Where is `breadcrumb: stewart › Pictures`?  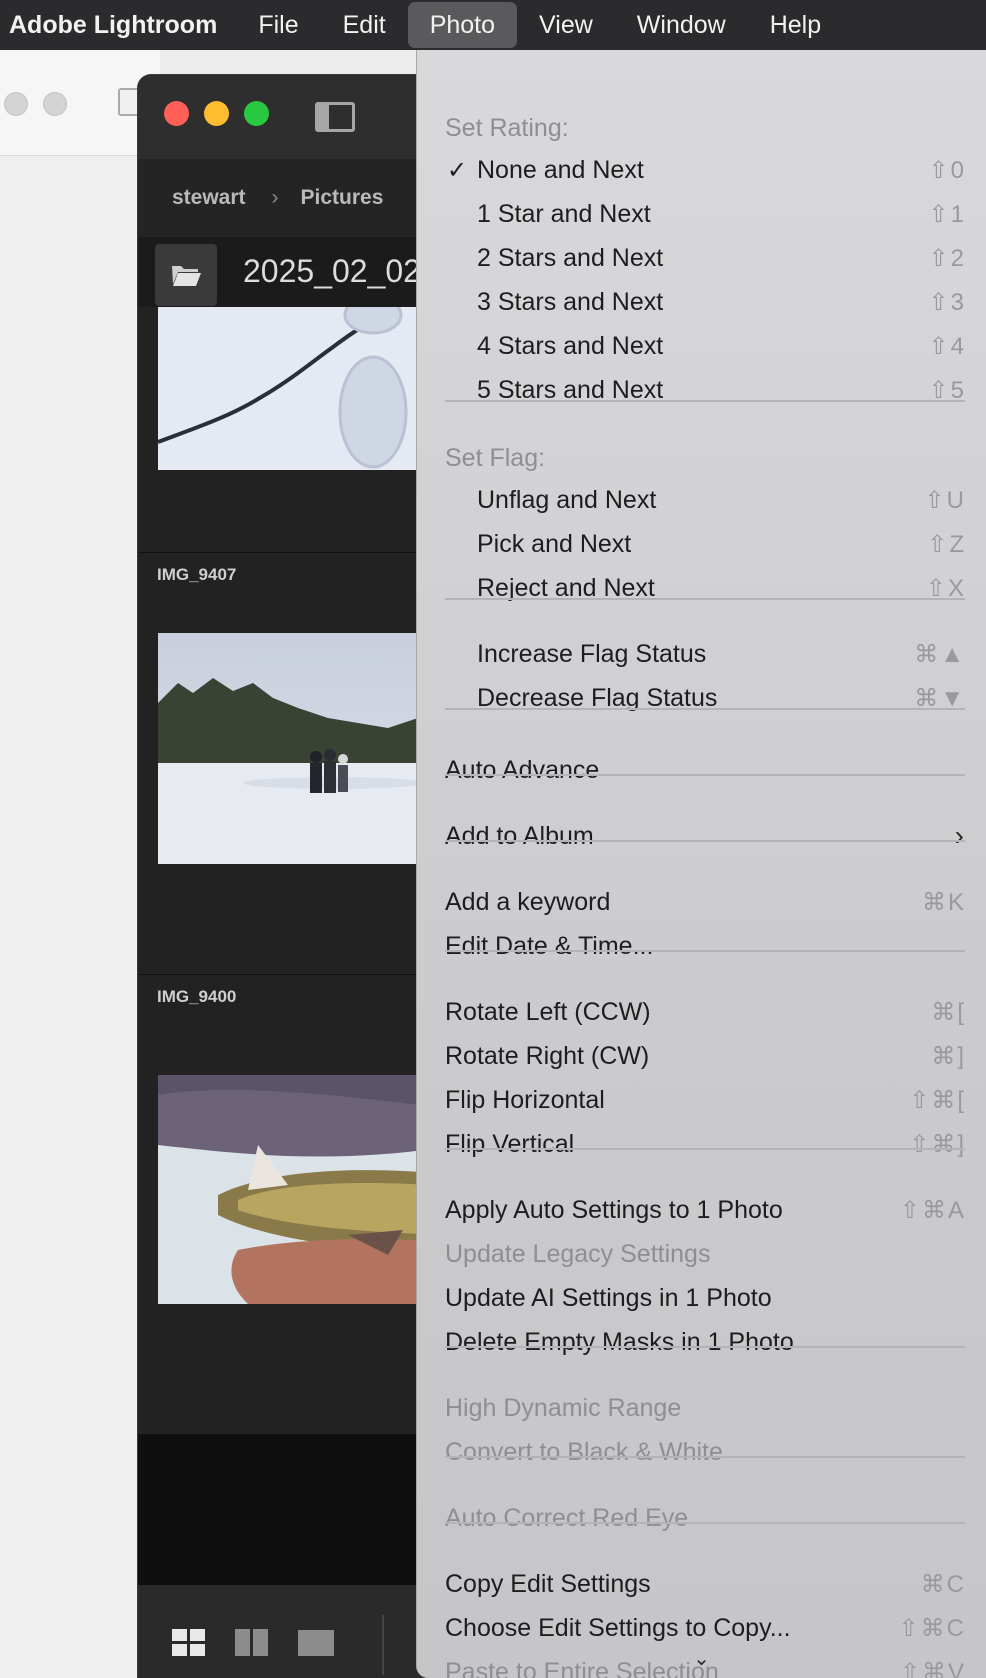
breadcrumb: stewart › Pictures is located at coordinates (287, 198).